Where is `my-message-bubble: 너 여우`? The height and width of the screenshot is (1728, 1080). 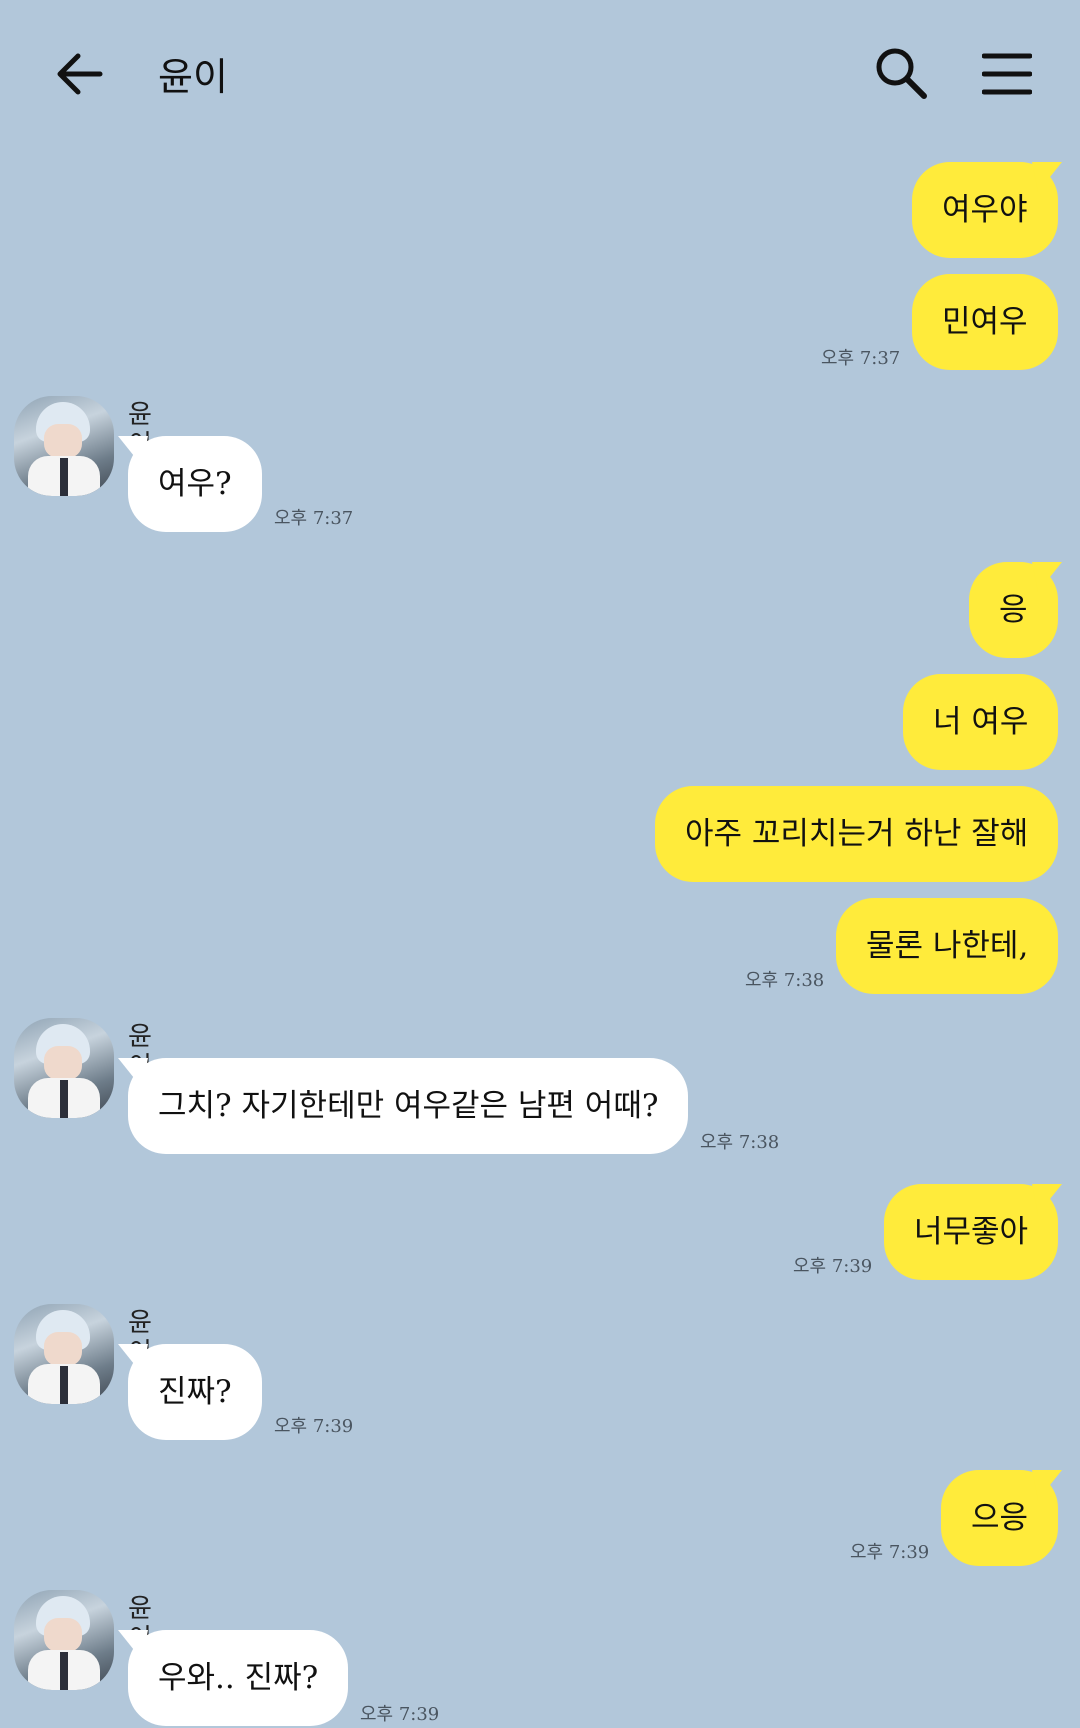 my-message-bubble: 너 여우 is located at coordinates (981, 722).